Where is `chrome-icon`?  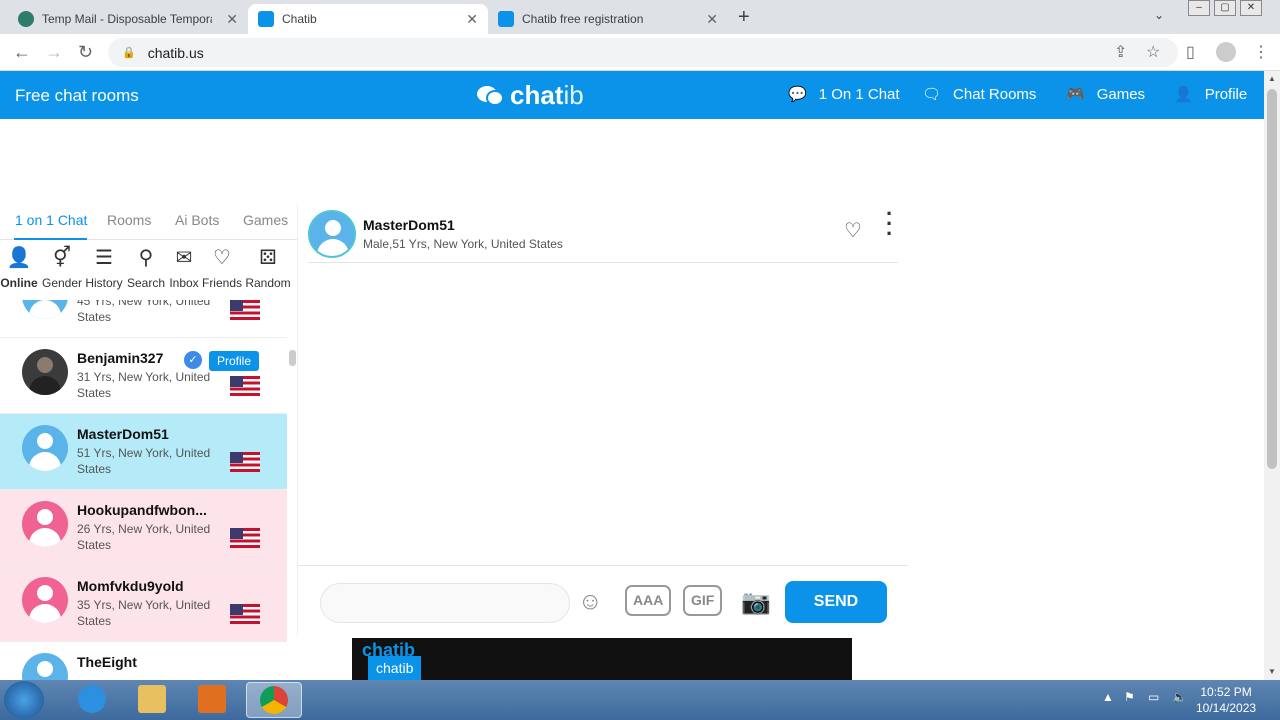 chrome-icon is located at coordinates (274, 700).